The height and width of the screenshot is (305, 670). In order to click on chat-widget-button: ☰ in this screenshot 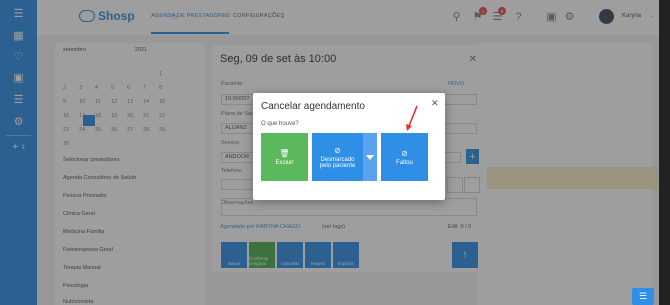, I will do `click(643, 296)`.